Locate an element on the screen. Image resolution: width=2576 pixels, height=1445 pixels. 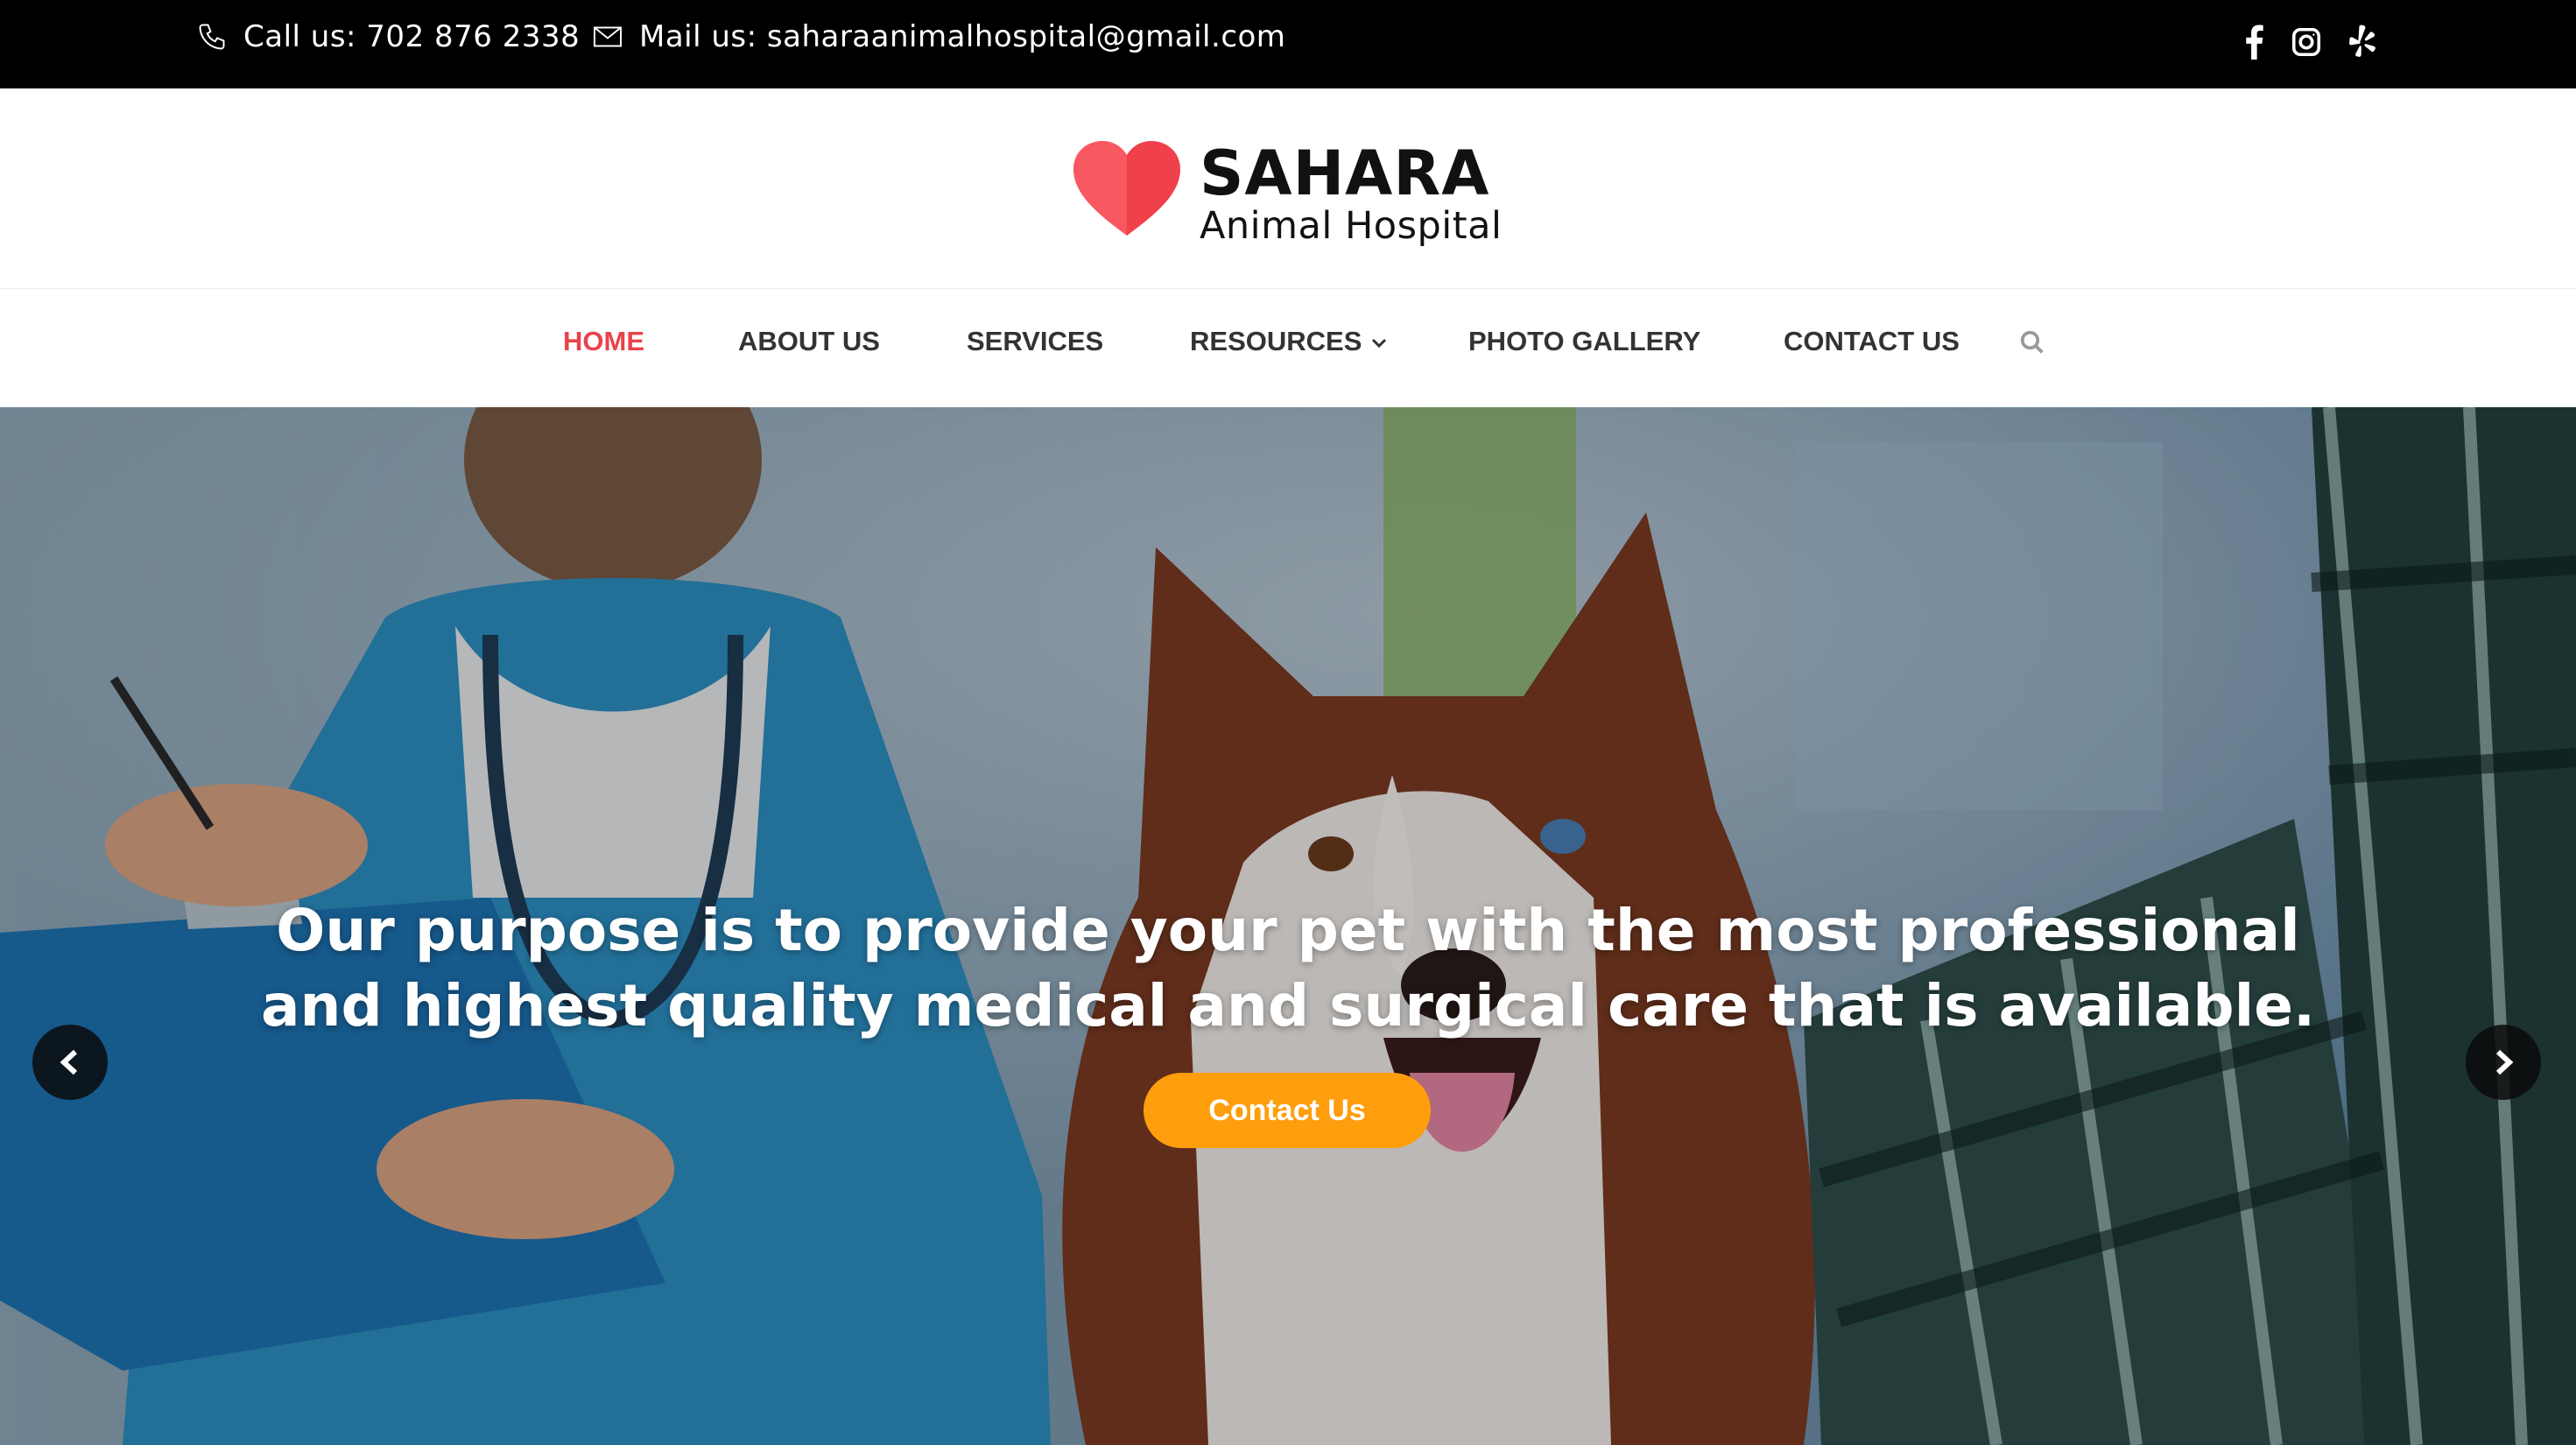
nav-item-home: HOME is located at coordinates (603, 341).